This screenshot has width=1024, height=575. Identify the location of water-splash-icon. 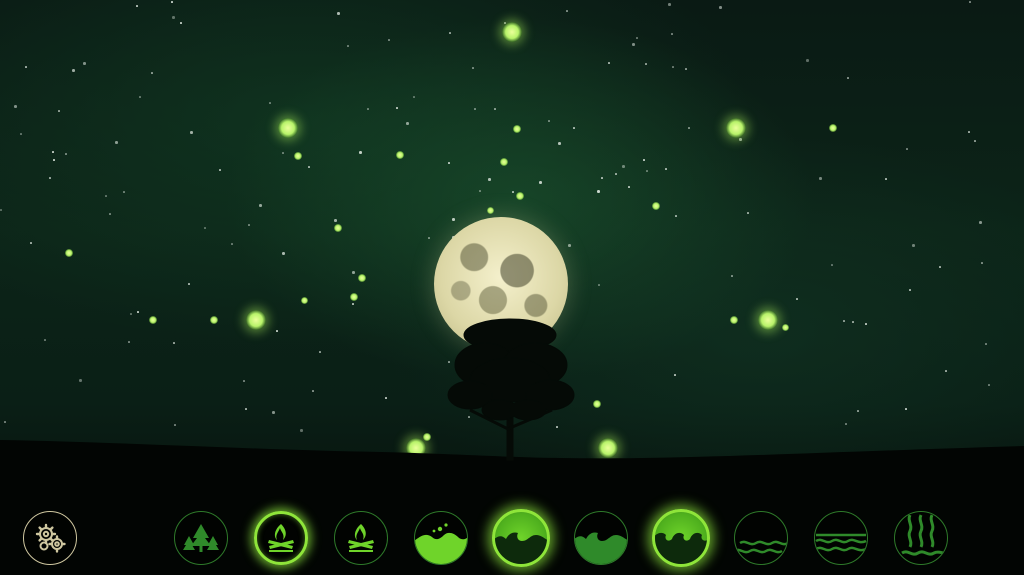
(441, 538).